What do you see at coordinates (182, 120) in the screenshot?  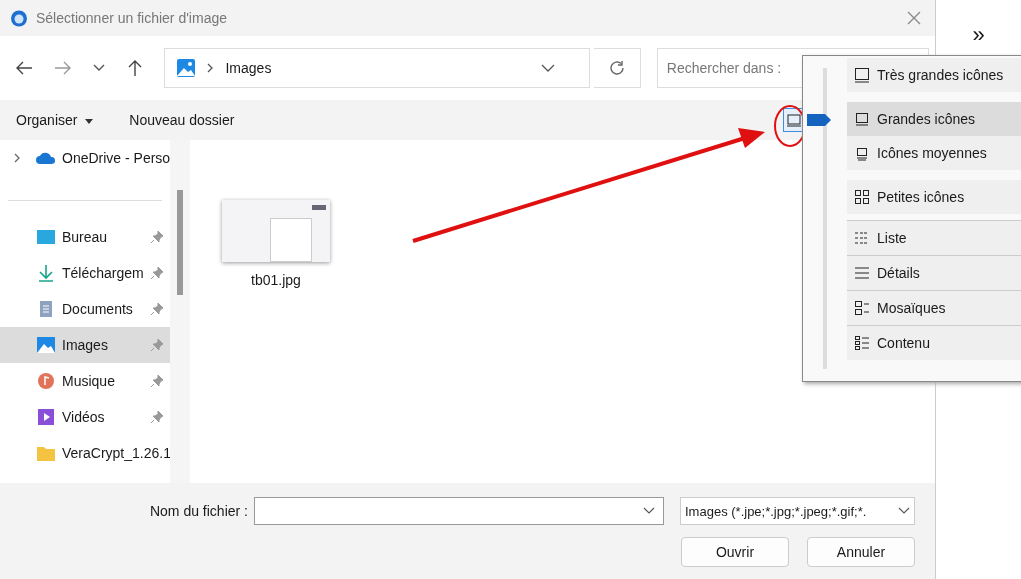 I see `new-folder-button: Nouveau dossier` at bounding box center [182, 120].